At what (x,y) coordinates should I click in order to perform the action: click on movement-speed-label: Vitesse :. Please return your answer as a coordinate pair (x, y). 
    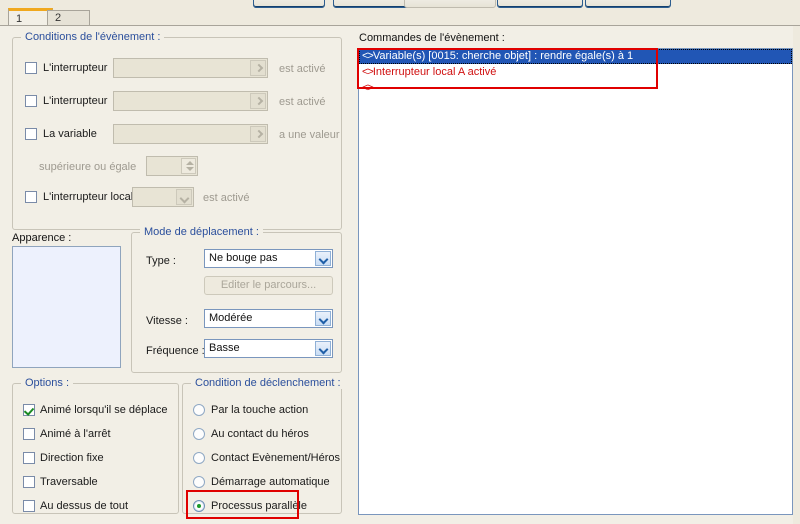
    Looking at the image, I should click on (167, 321).